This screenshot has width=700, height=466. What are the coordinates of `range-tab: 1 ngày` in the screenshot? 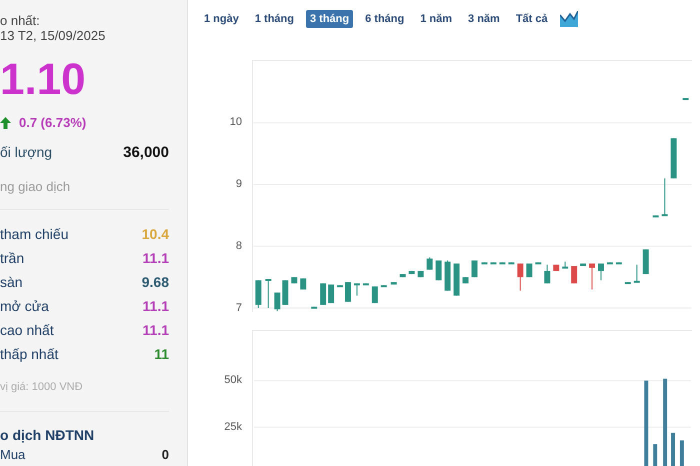 It's located at (221, 19).